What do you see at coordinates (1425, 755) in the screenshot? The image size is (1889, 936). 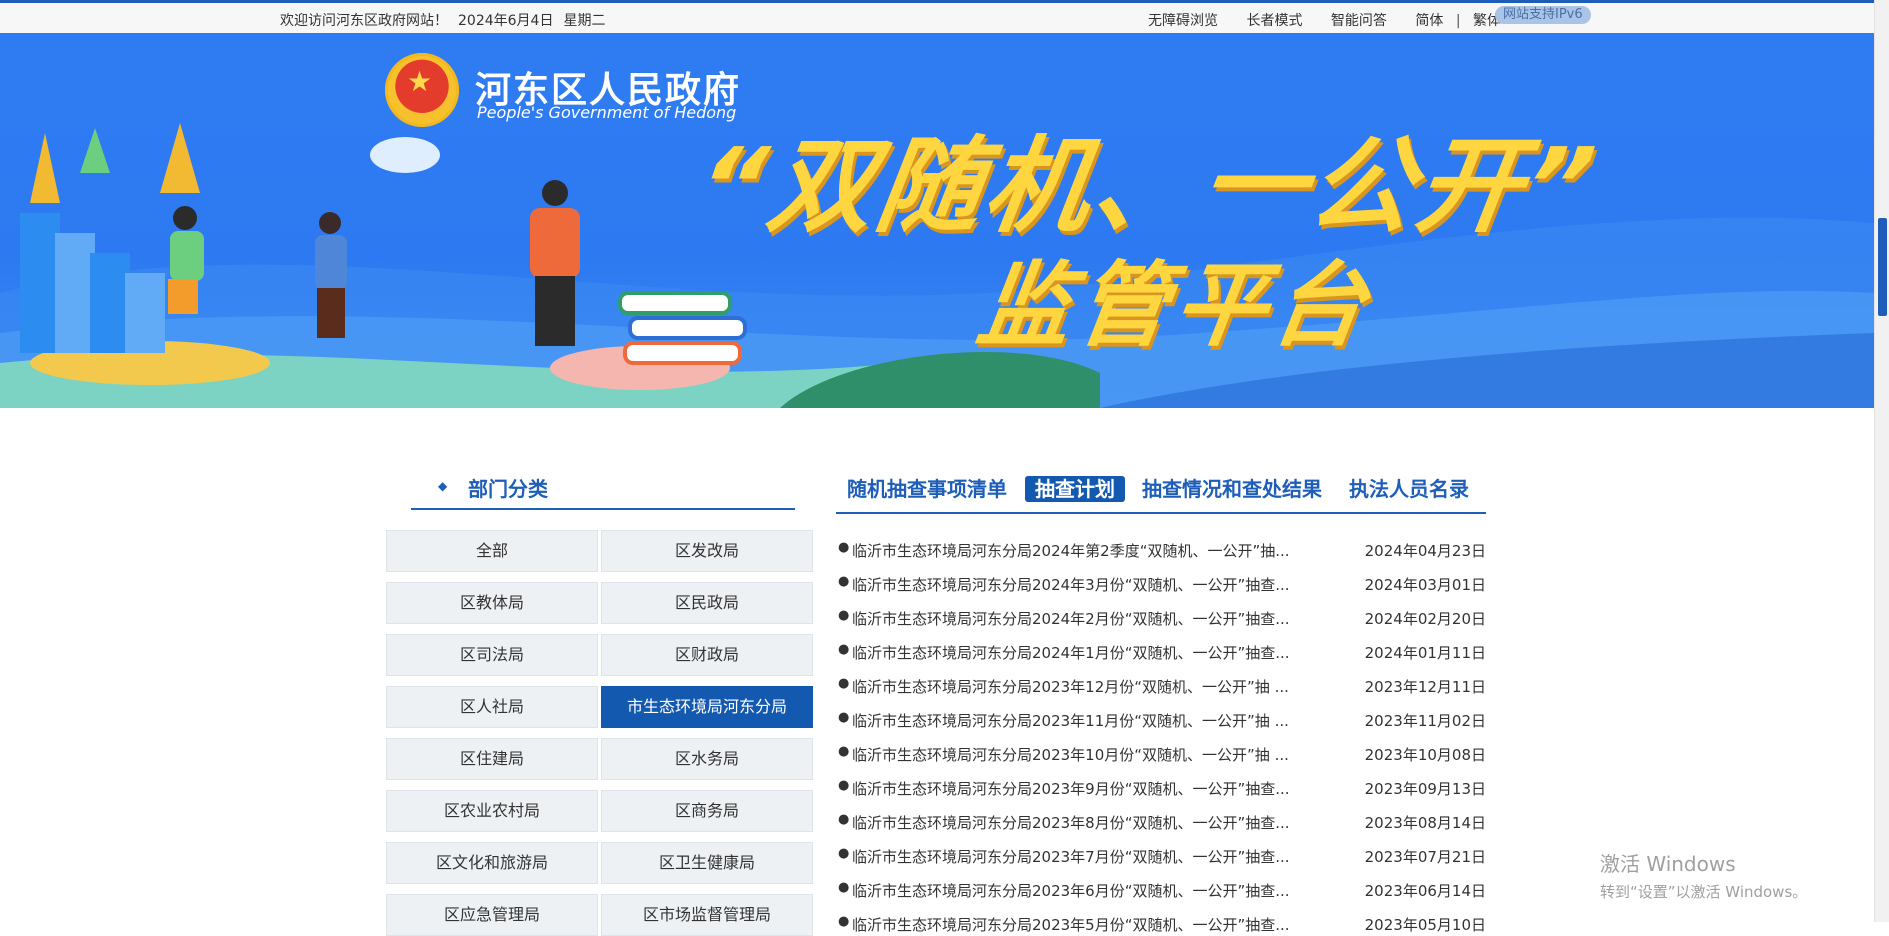 I see `list-item-date: 2023年10月08日` at bounding box center [1425, 755].